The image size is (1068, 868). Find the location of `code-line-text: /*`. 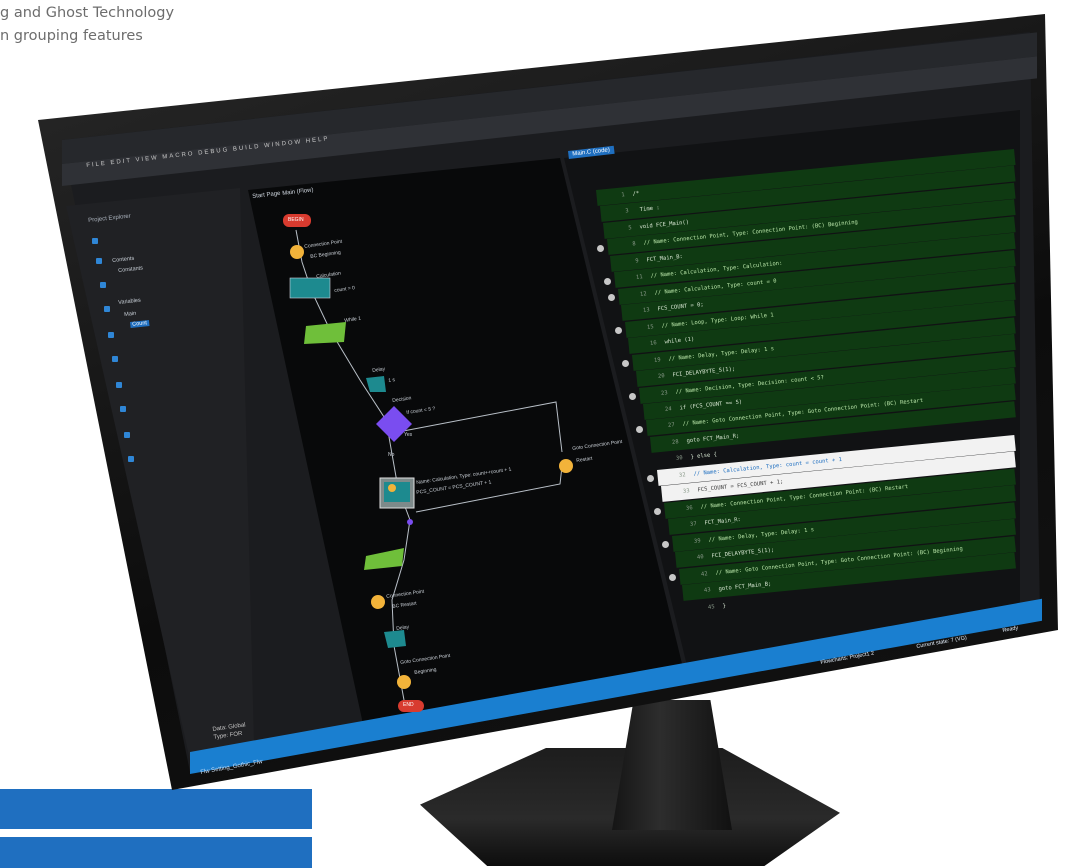

code-line-text: /* is located at coordinates (636, 194).